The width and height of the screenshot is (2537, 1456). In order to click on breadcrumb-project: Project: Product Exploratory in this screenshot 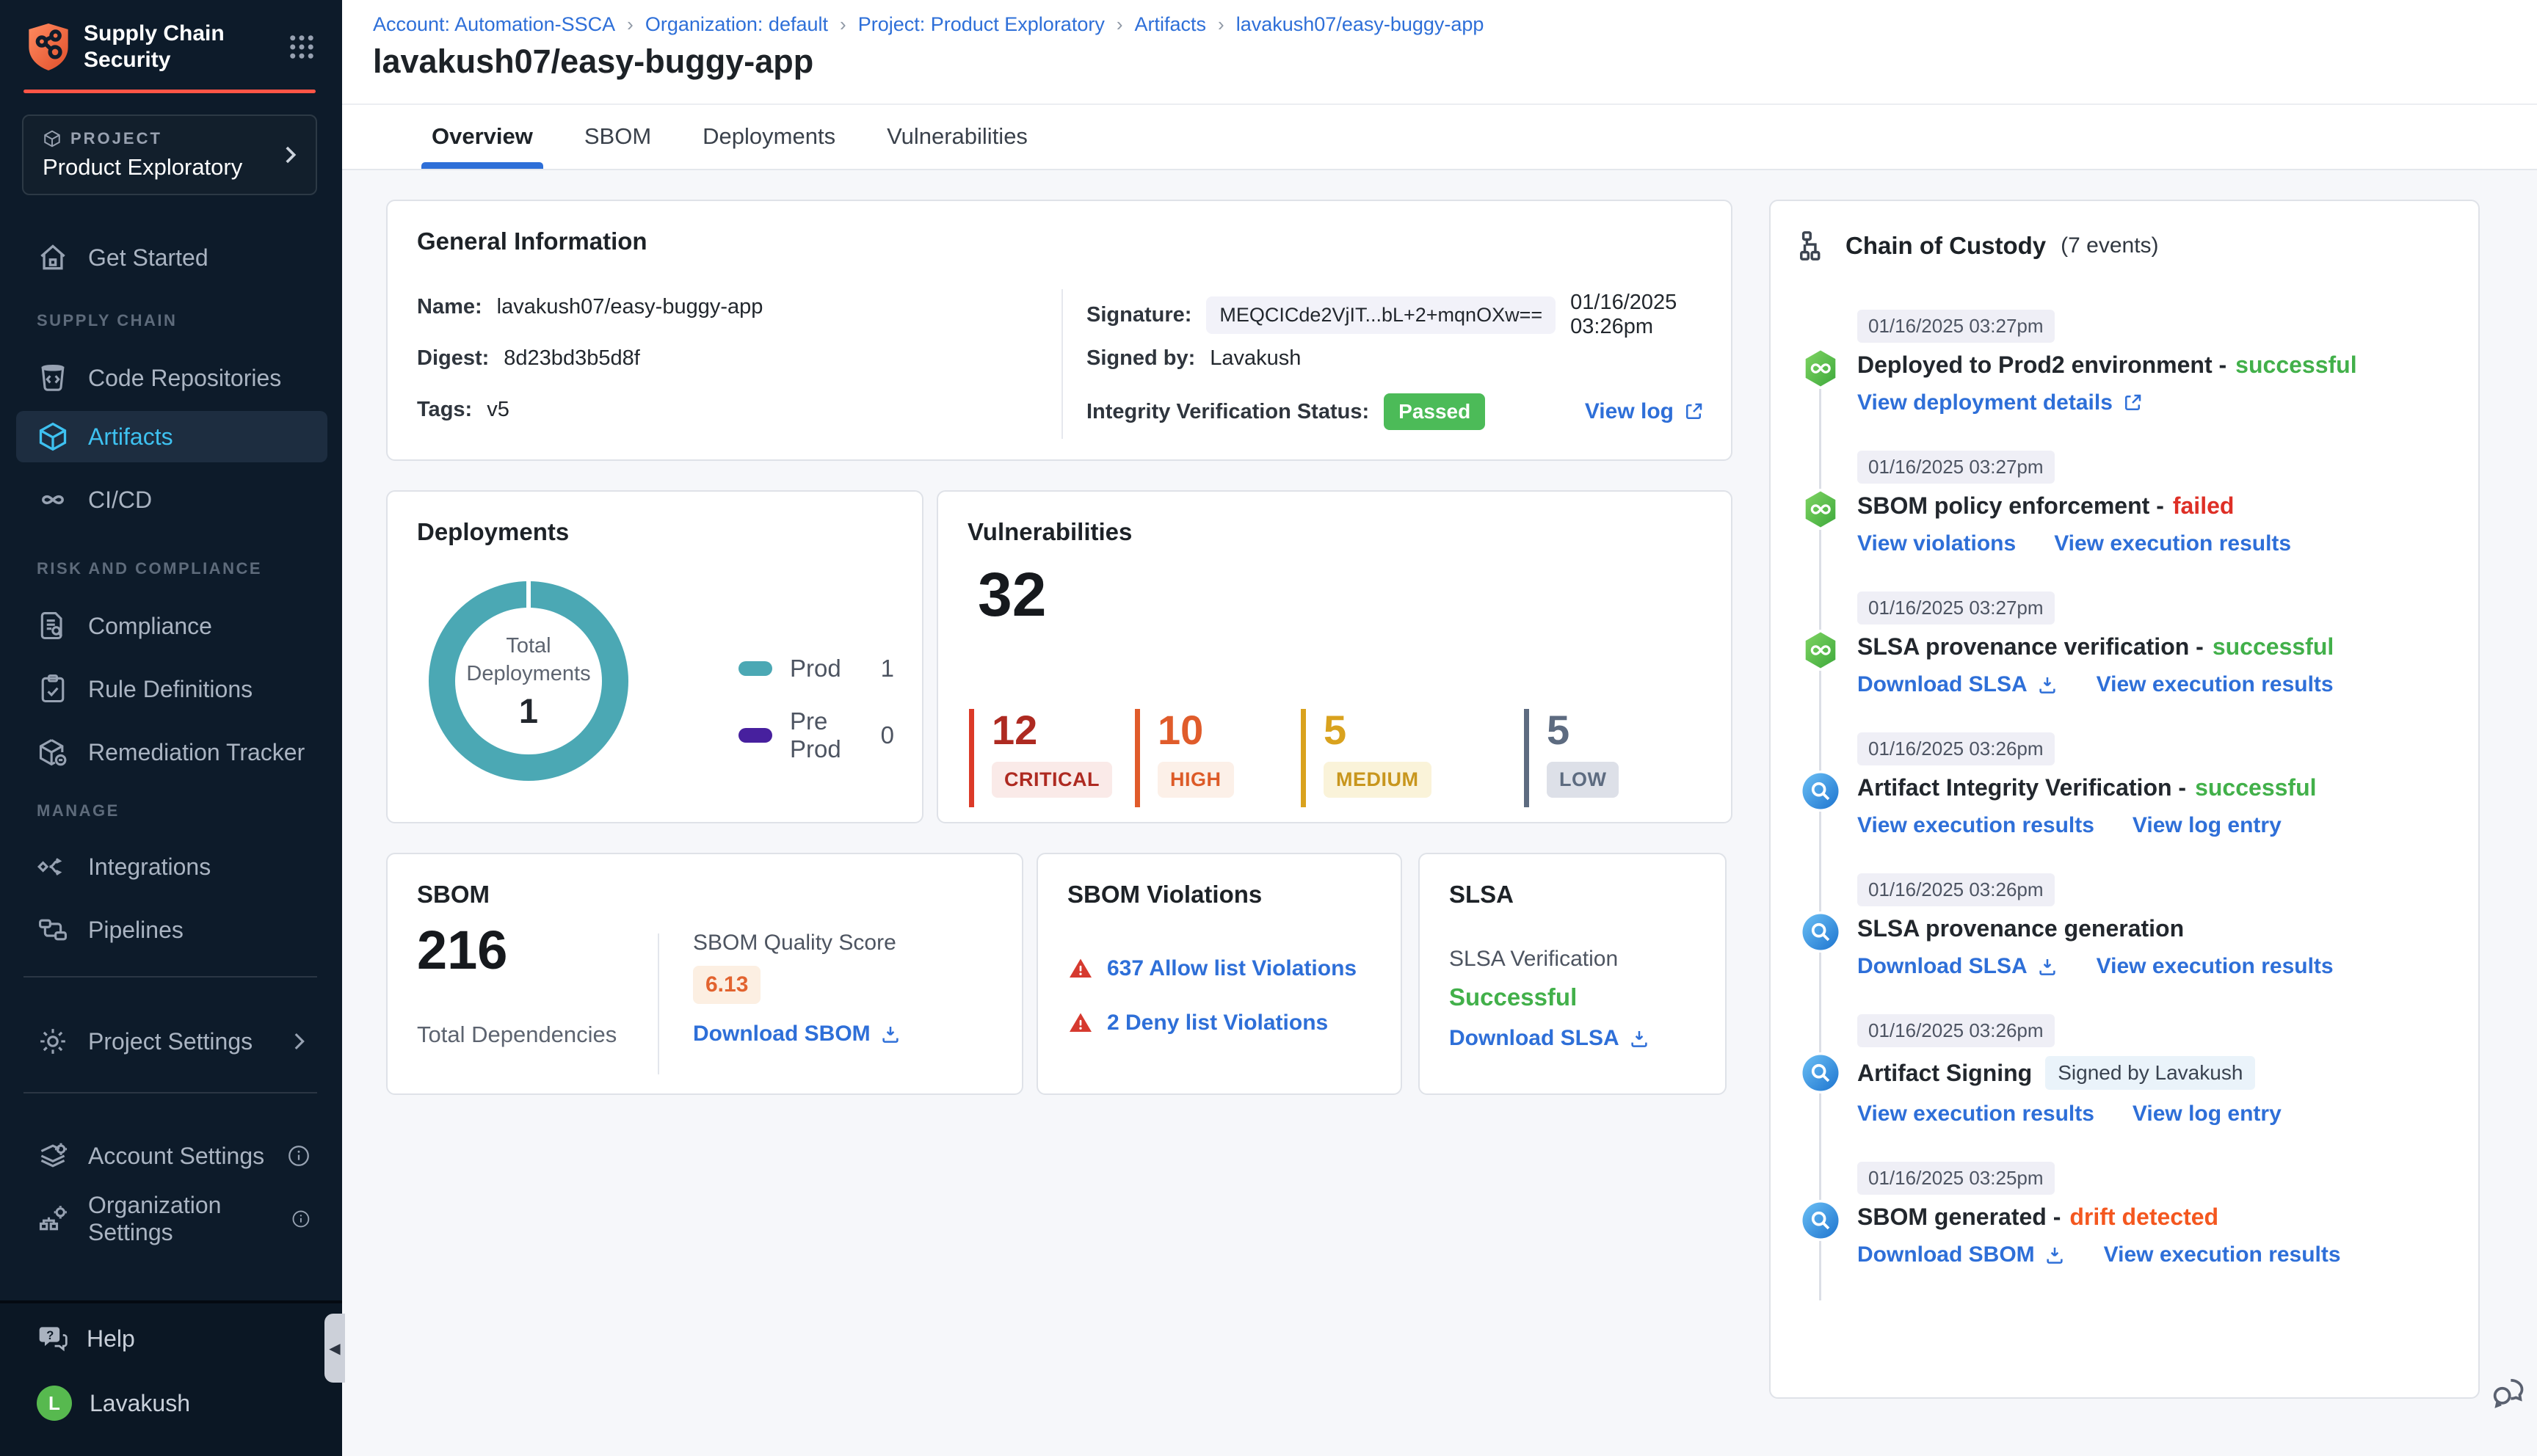, I will do `click(981, 25)`.